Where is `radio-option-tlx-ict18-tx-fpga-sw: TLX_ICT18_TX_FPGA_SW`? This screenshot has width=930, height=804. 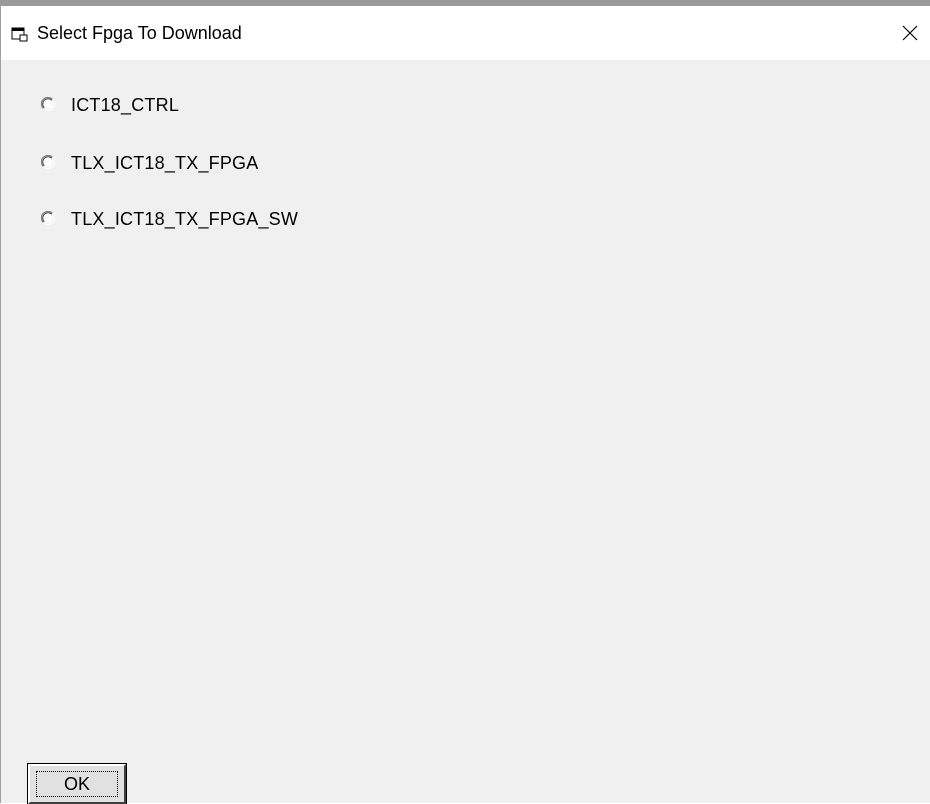
radio-option-tlx-ict18-tx-fpga-sw: TLX_ICT18_TX_FPGA_SW is located at coordinates (164, 219).